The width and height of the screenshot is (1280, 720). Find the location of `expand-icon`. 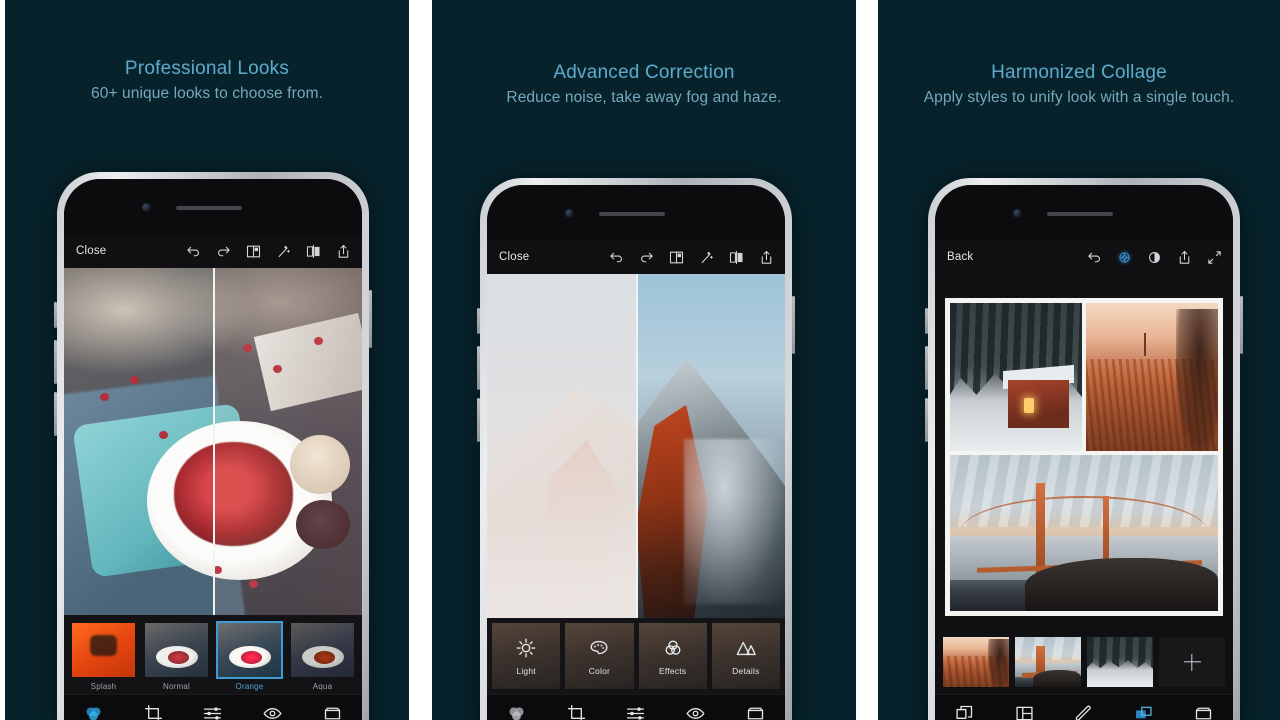

expand-icon is located at coordinates (1214, 257).